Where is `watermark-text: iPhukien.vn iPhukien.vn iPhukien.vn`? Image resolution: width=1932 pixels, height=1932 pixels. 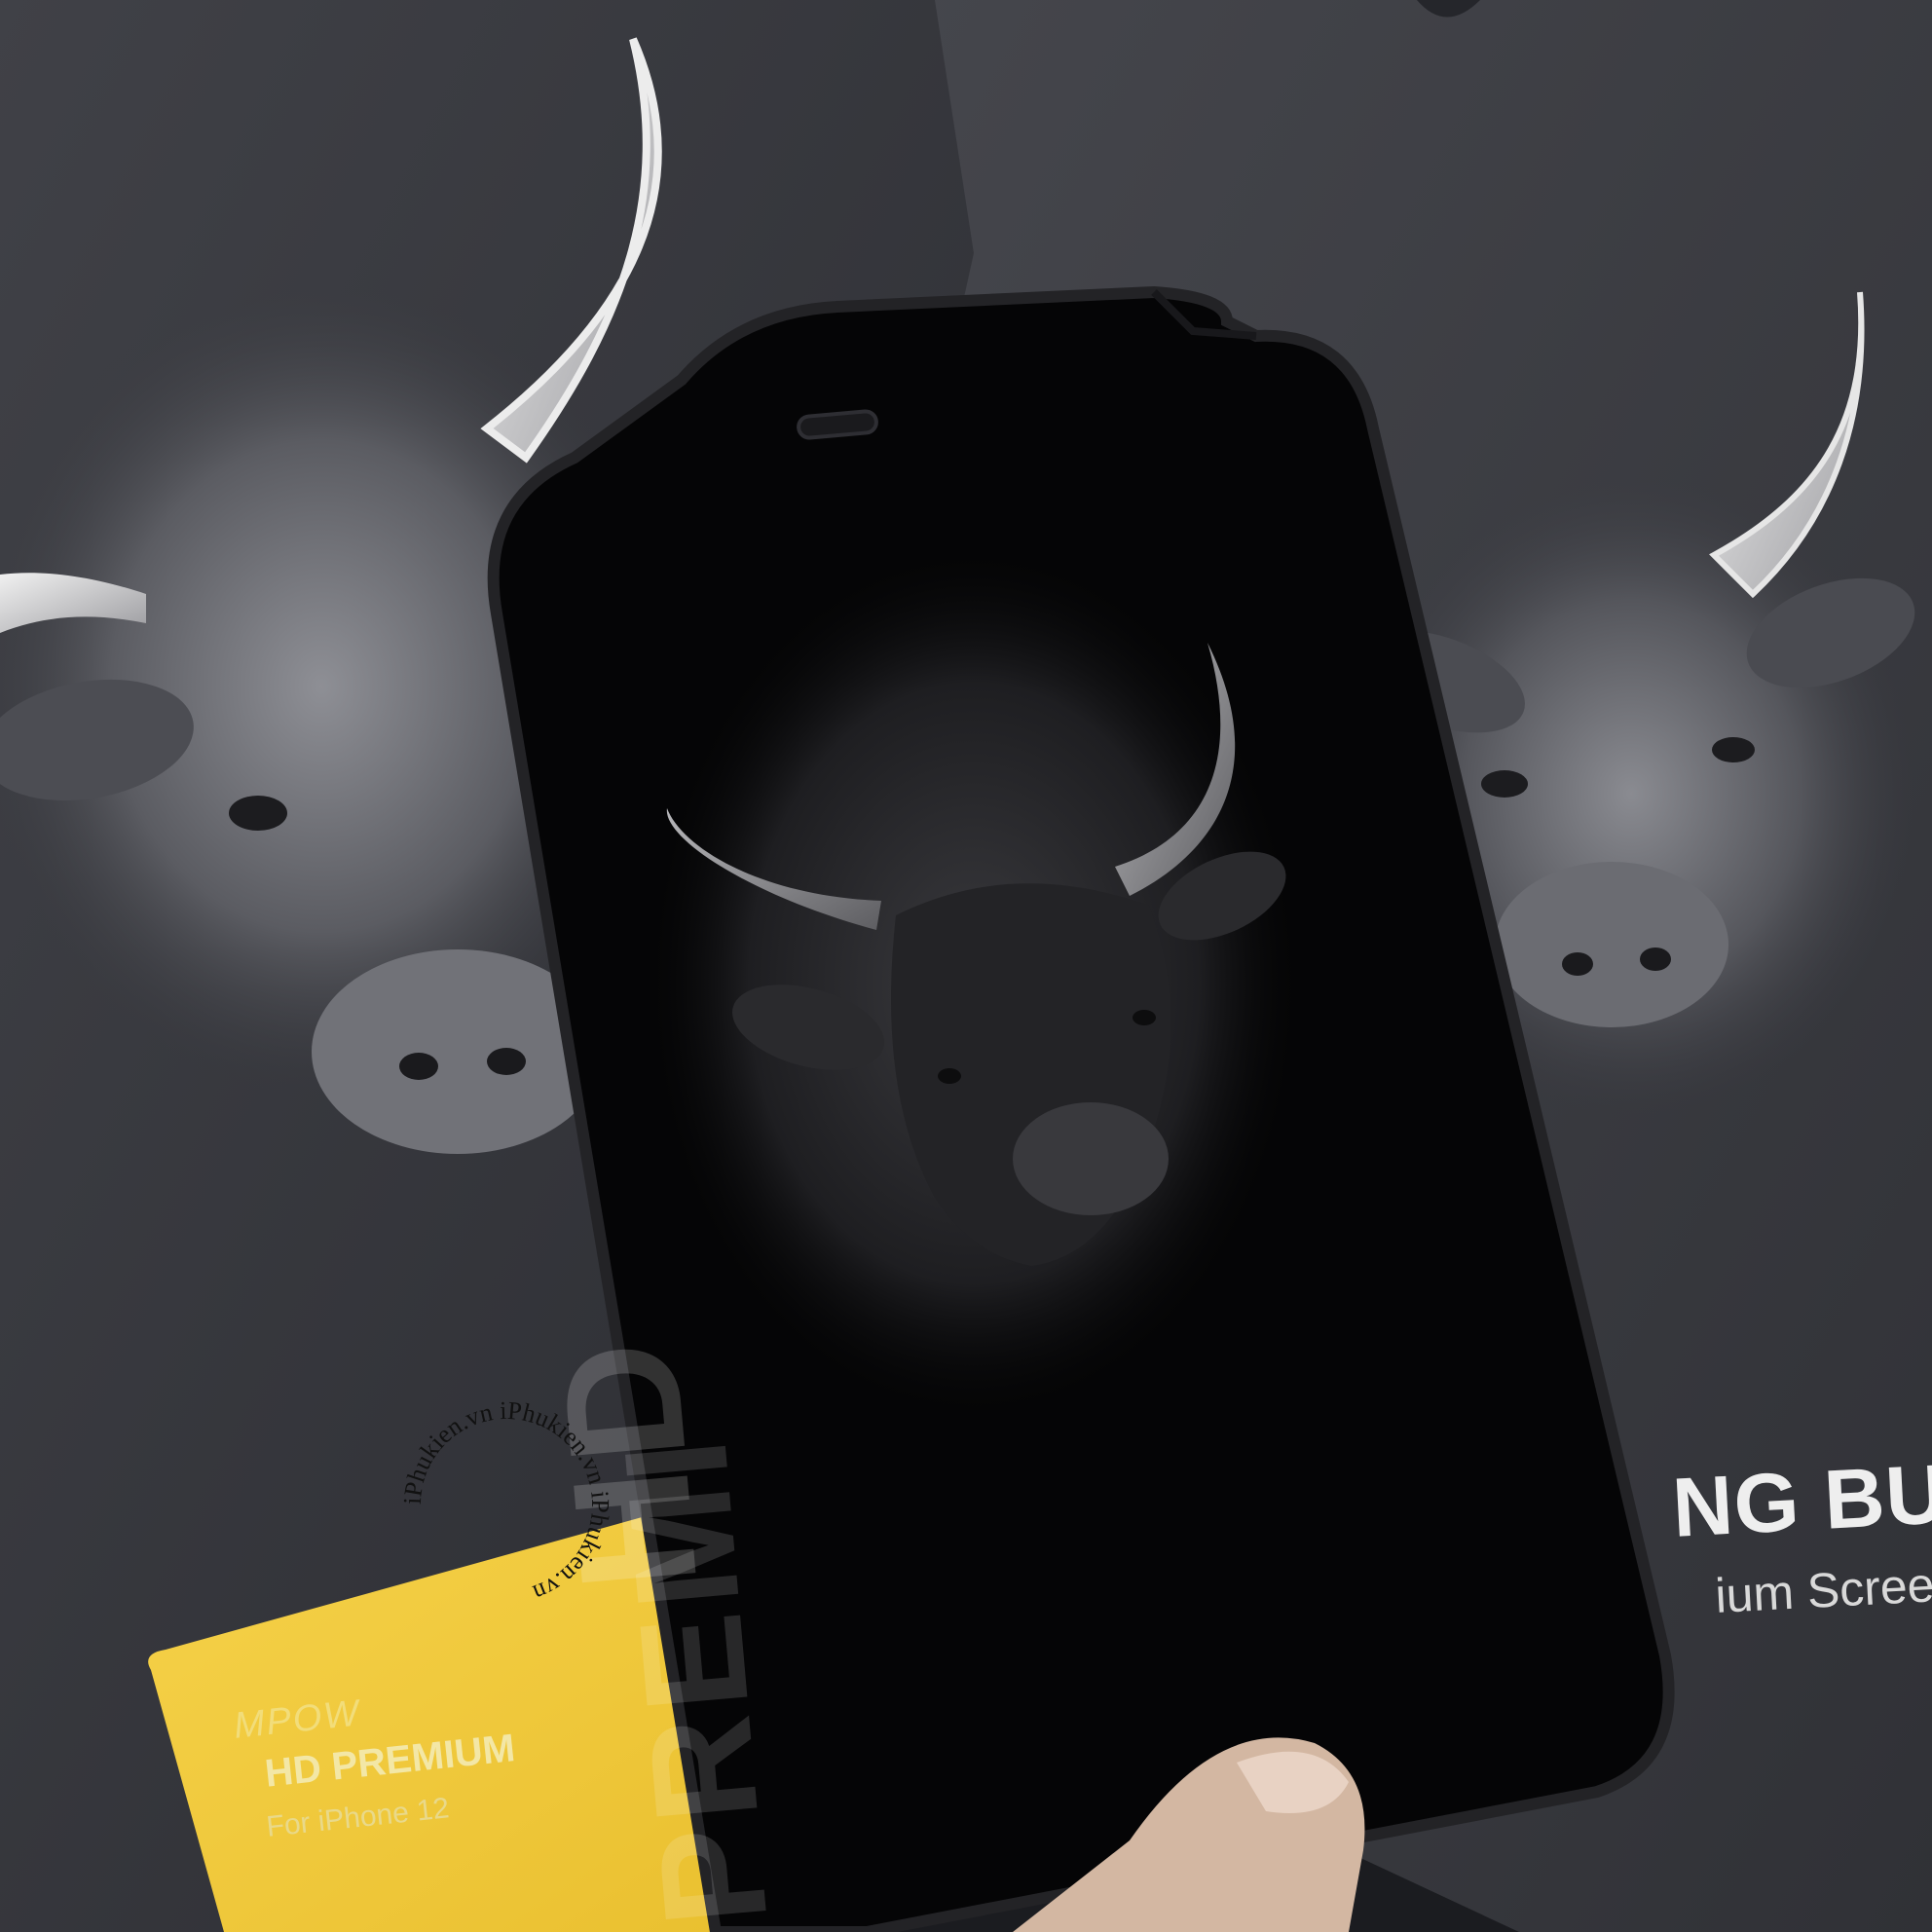 watermark-text: iPhukien.vn iPhukien.vn iPhukien.vn is located at coordinates (506, 1502).